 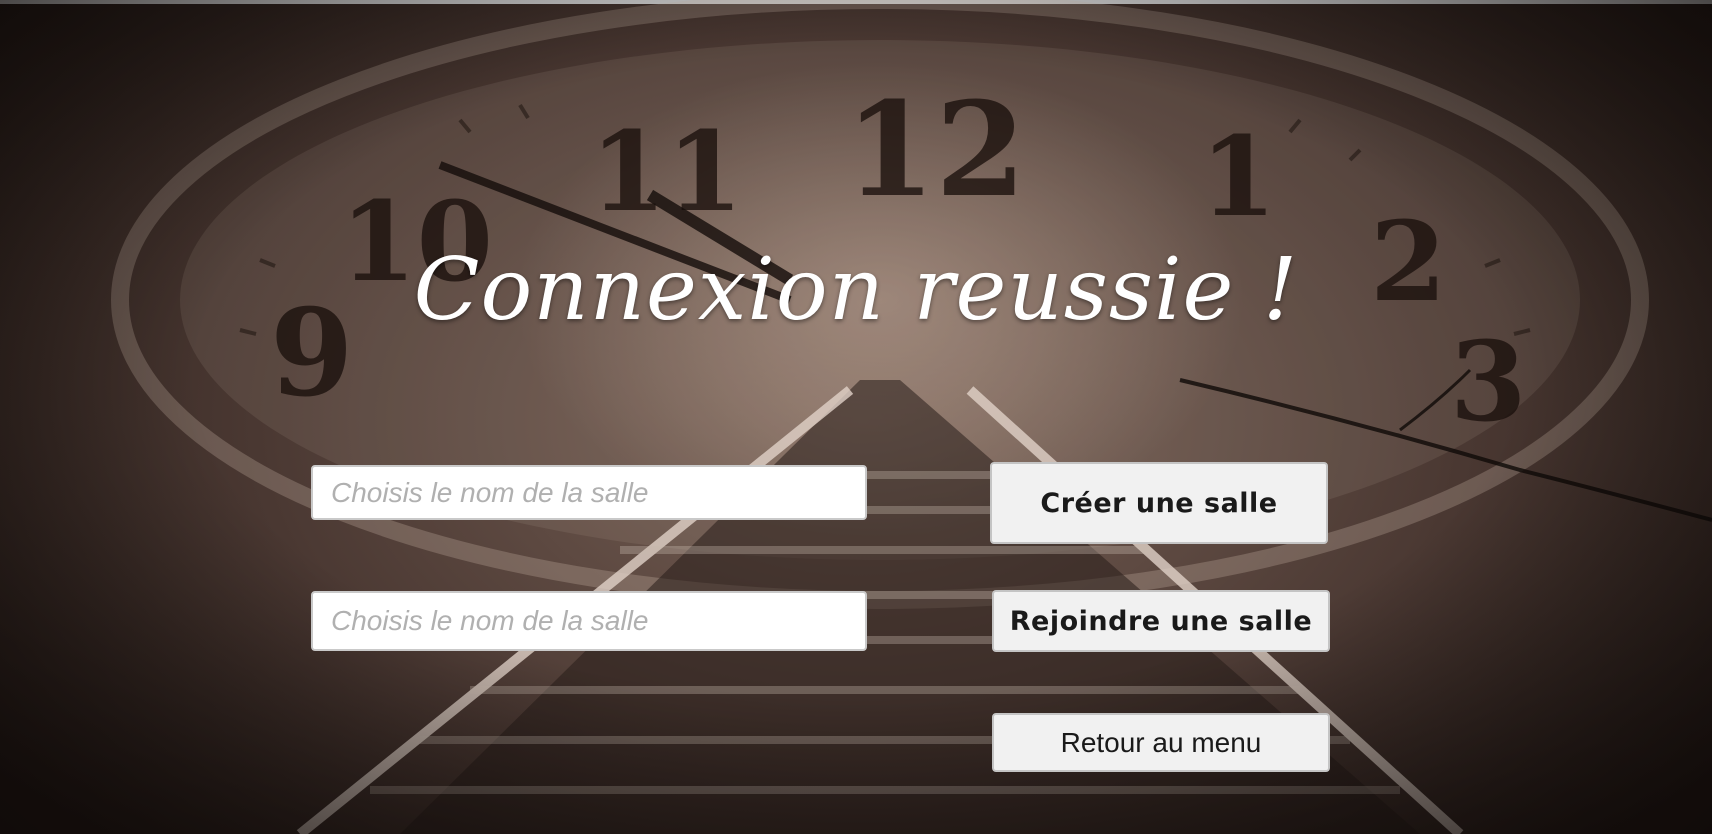 I want to click on create-room-button: Créer une salle, so click(x=1159, y=503).